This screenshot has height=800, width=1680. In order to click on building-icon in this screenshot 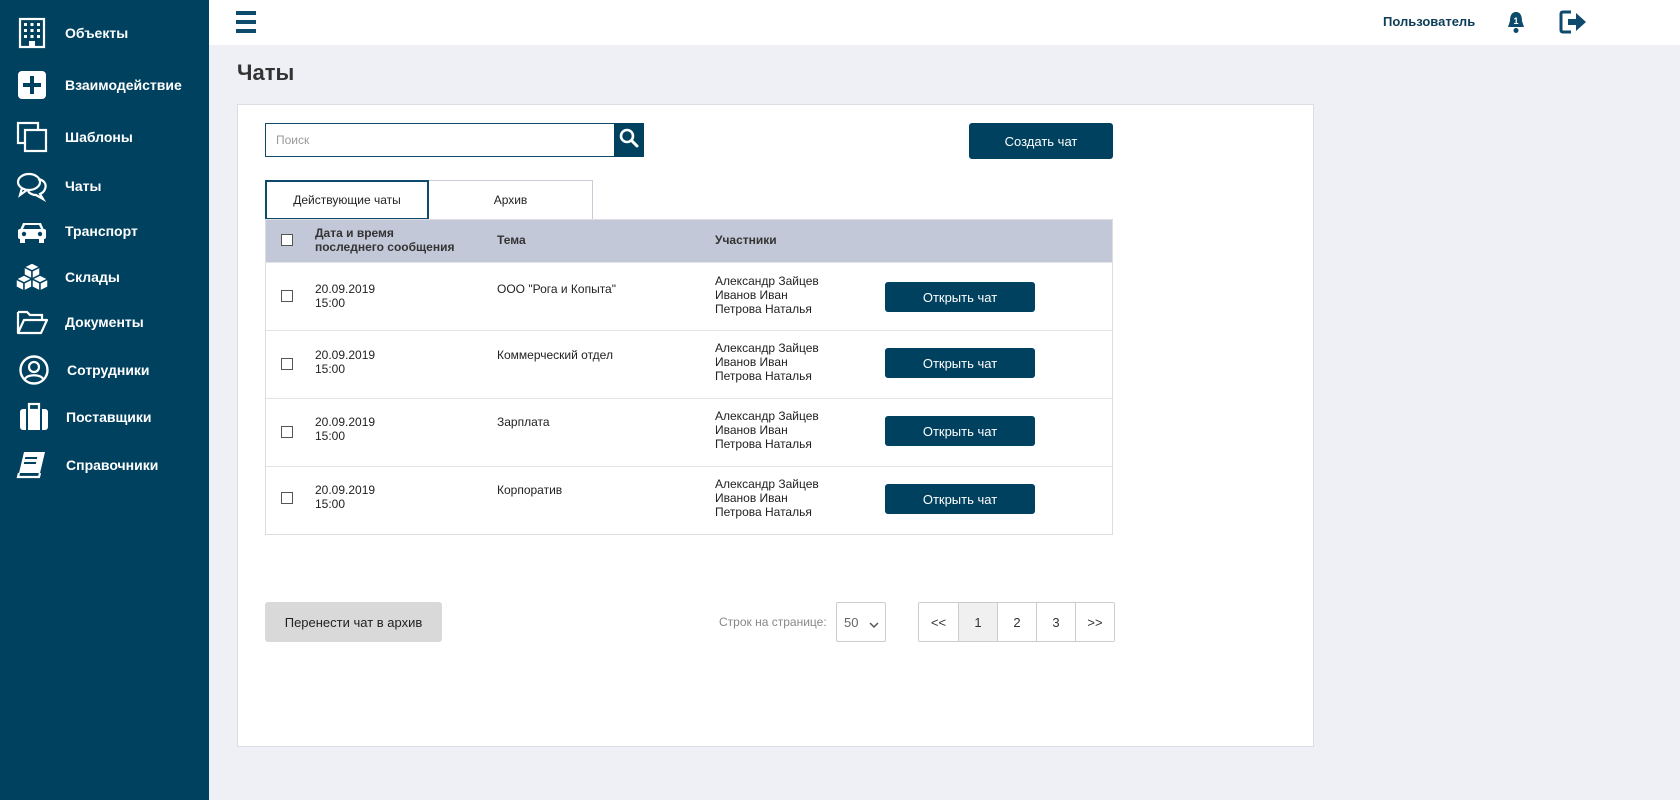, I will do `click(32, 33)`.